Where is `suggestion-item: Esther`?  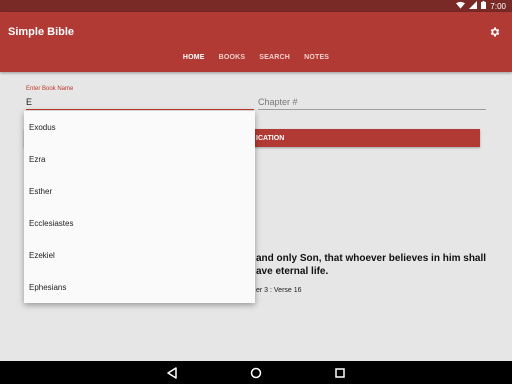 suggestion-item: Esther is located at coordinates (139, 191).